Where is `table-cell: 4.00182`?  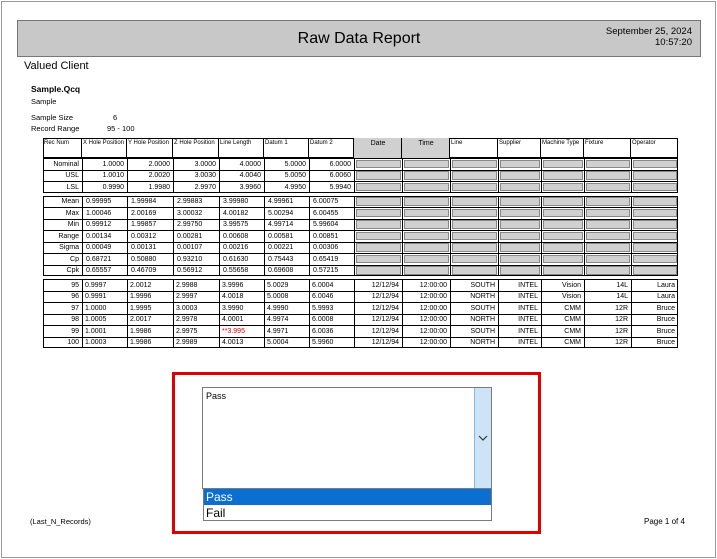
table-cell: 4.00182 is located at coordinates (236, 213).